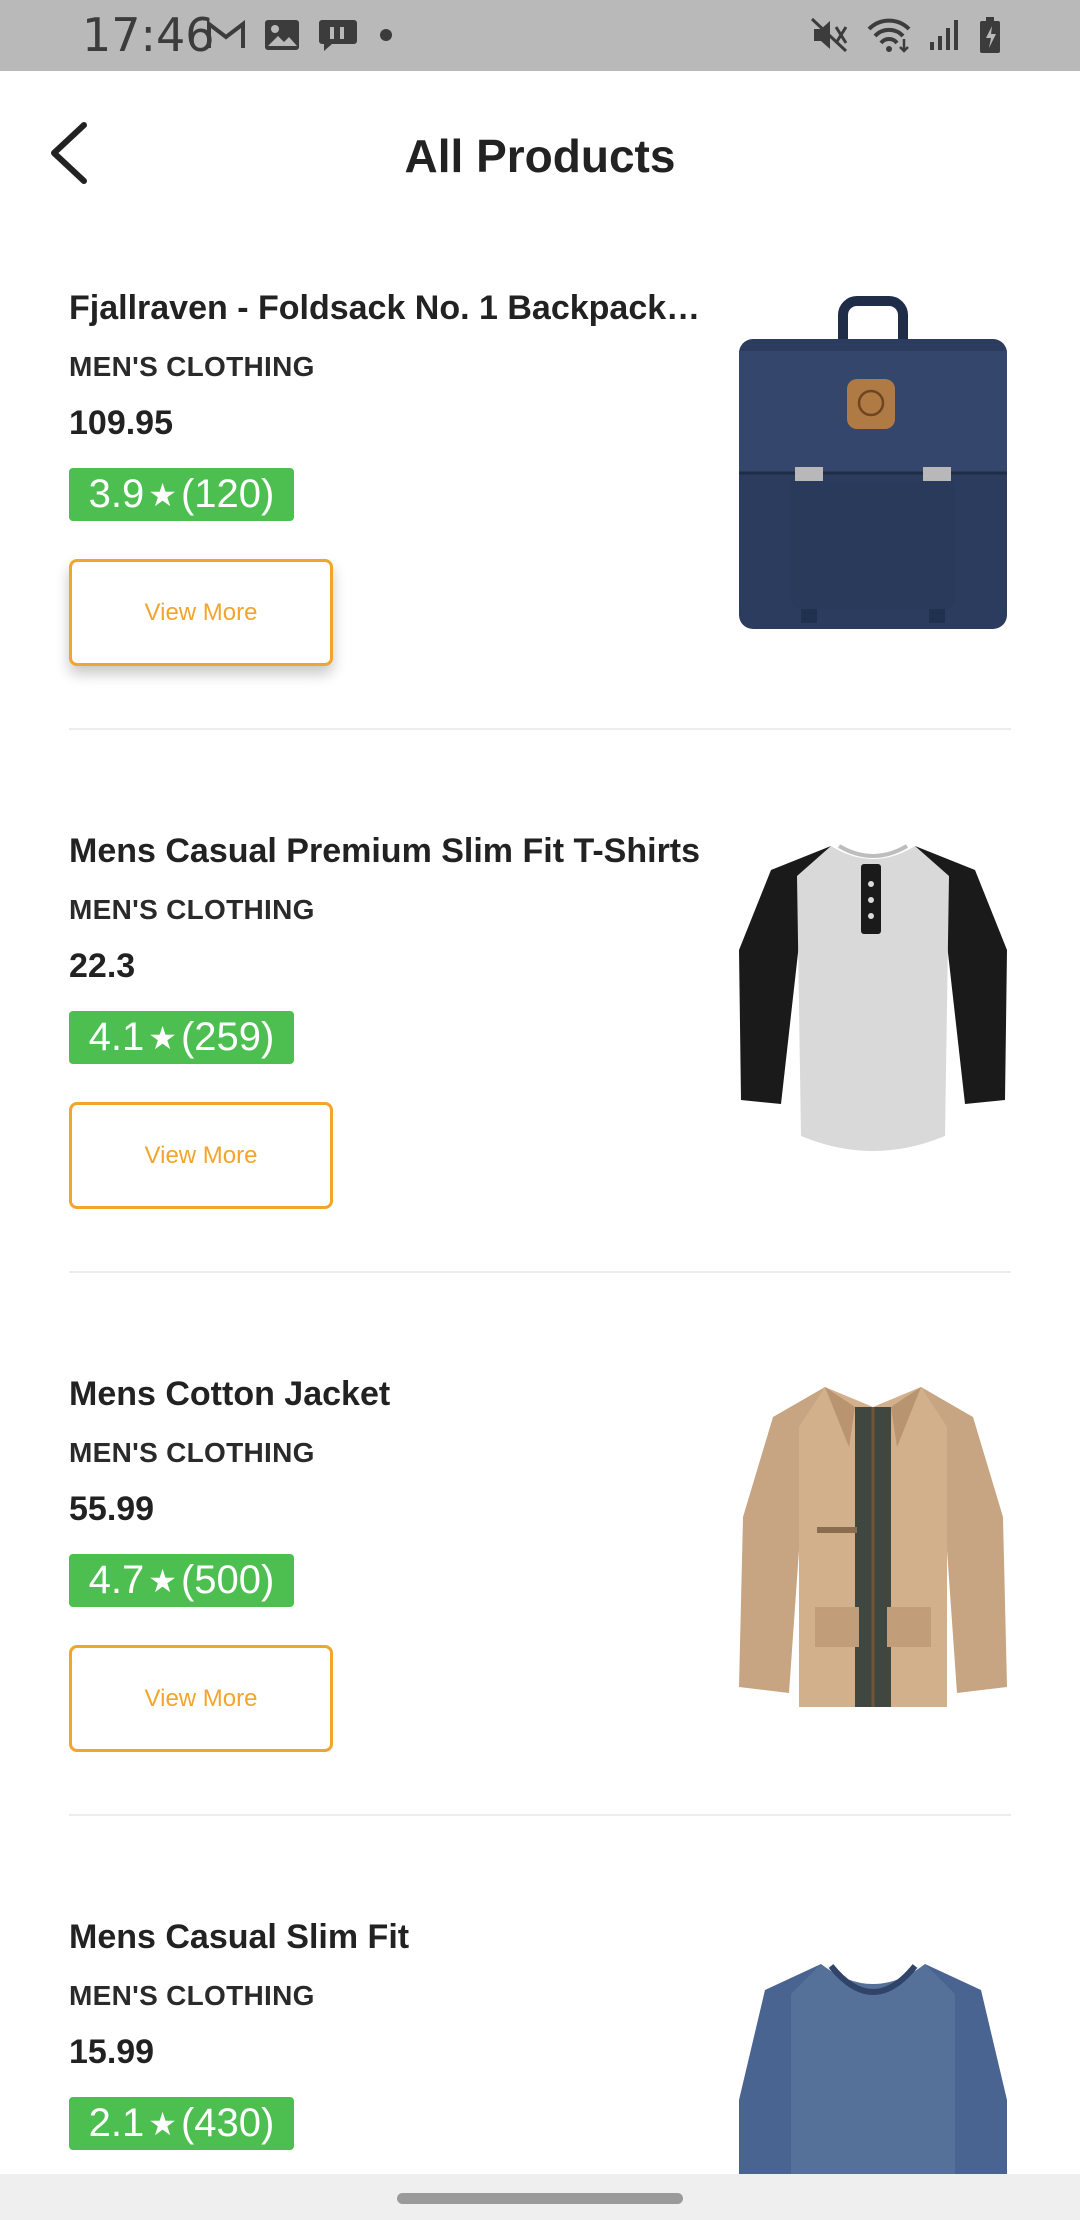 This screenshot has width=1080, height=2220. I want to click on product-image-jacket, so click(873, 1547).